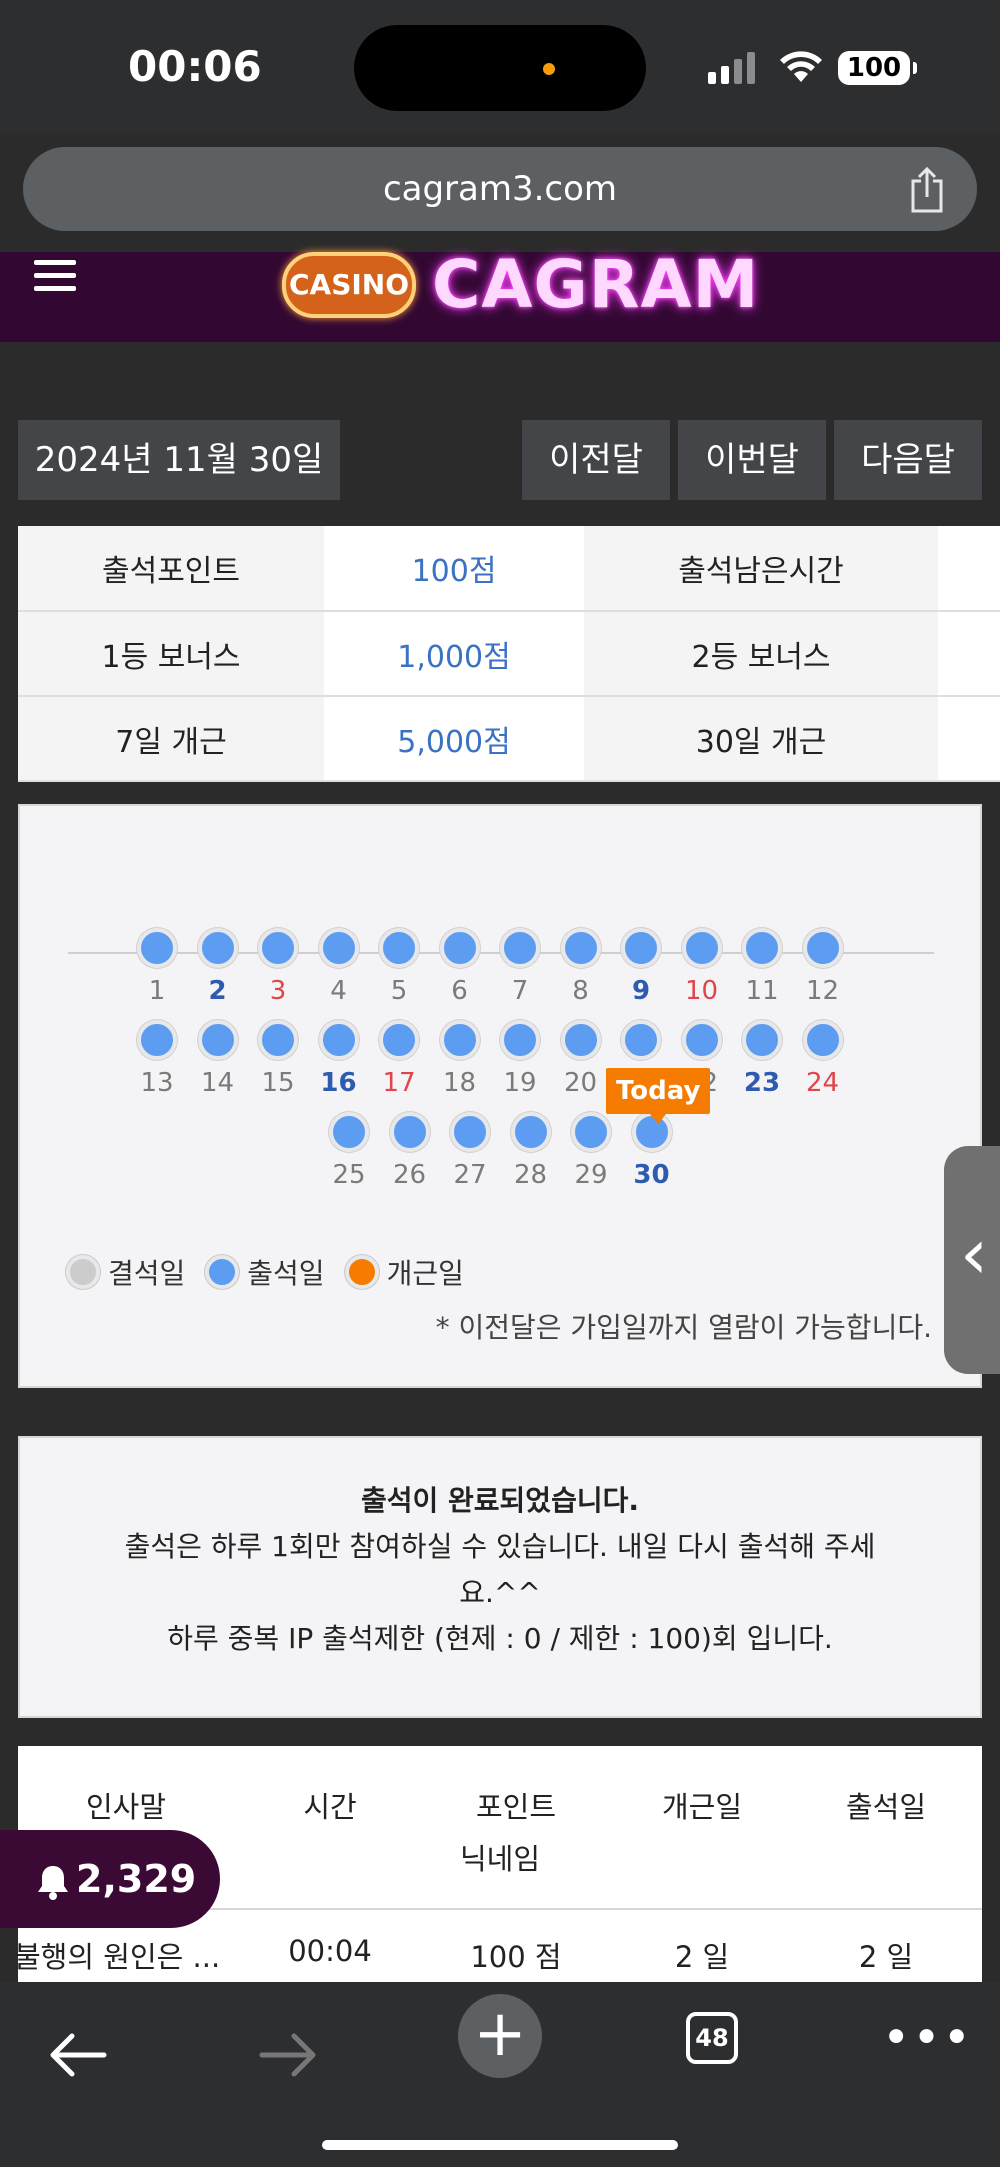  Describe the element at coordinates (454, 569) in the screenshot. I see `info-value: 100점` at that location.